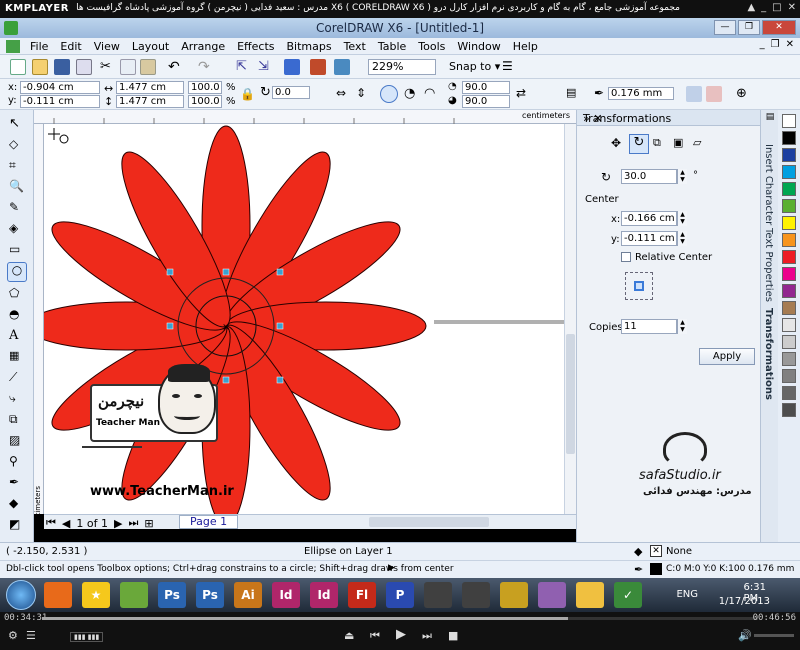 This screenshot has height=650, width=800. I want to click on taskbar-app-photoshop-icon, so click(134, 595).